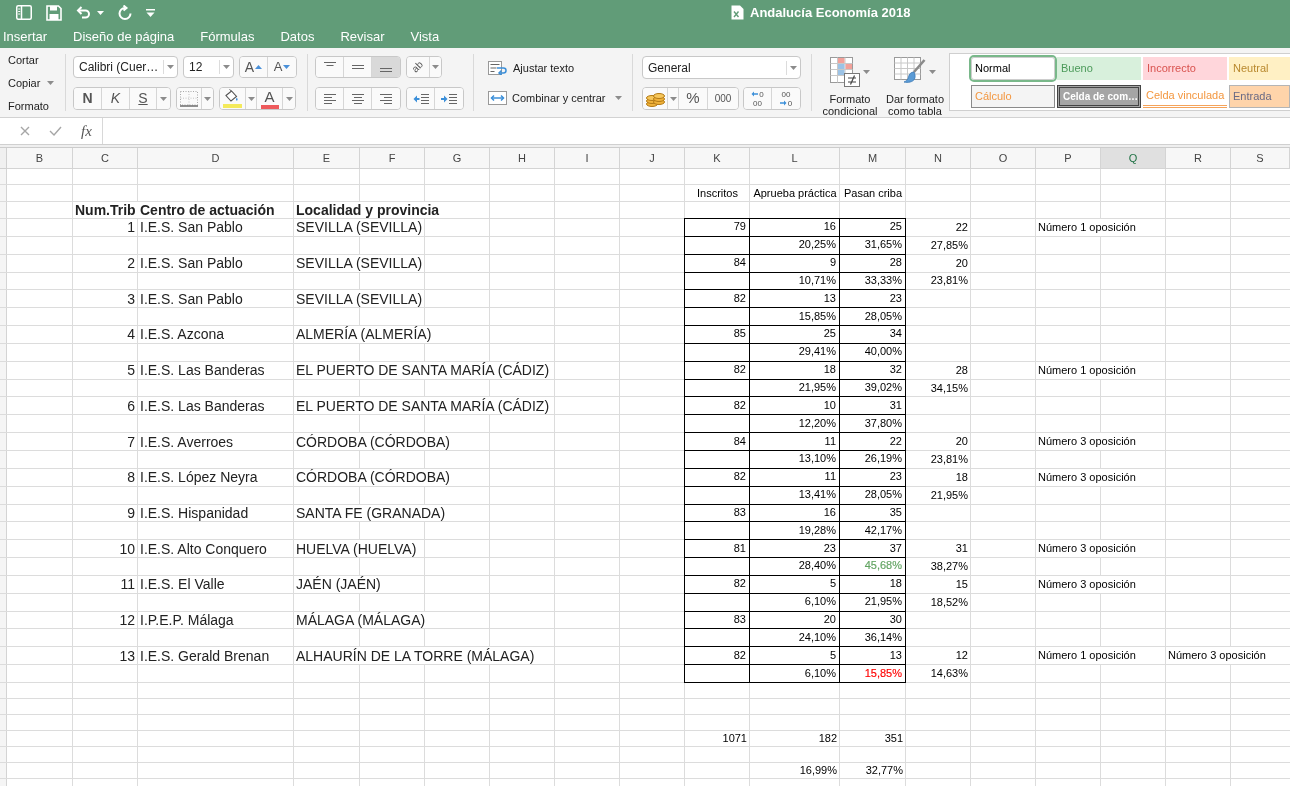 The width and height of the screenshot is (1290, 786). What do you see at coordinates (830, 298) in the screenshot?
I see `count-value: 13` at bounding box center [830, 298].